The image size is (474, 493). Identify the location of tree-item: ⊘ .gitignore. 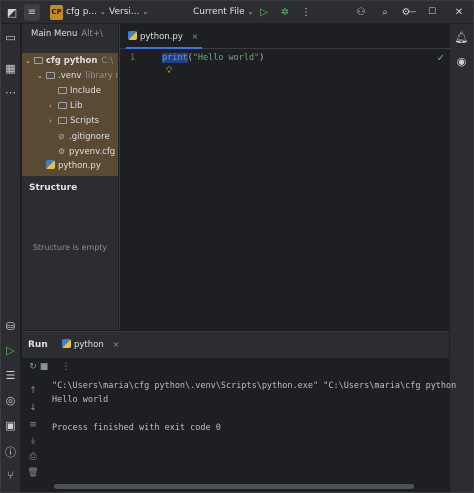
(79, 136).